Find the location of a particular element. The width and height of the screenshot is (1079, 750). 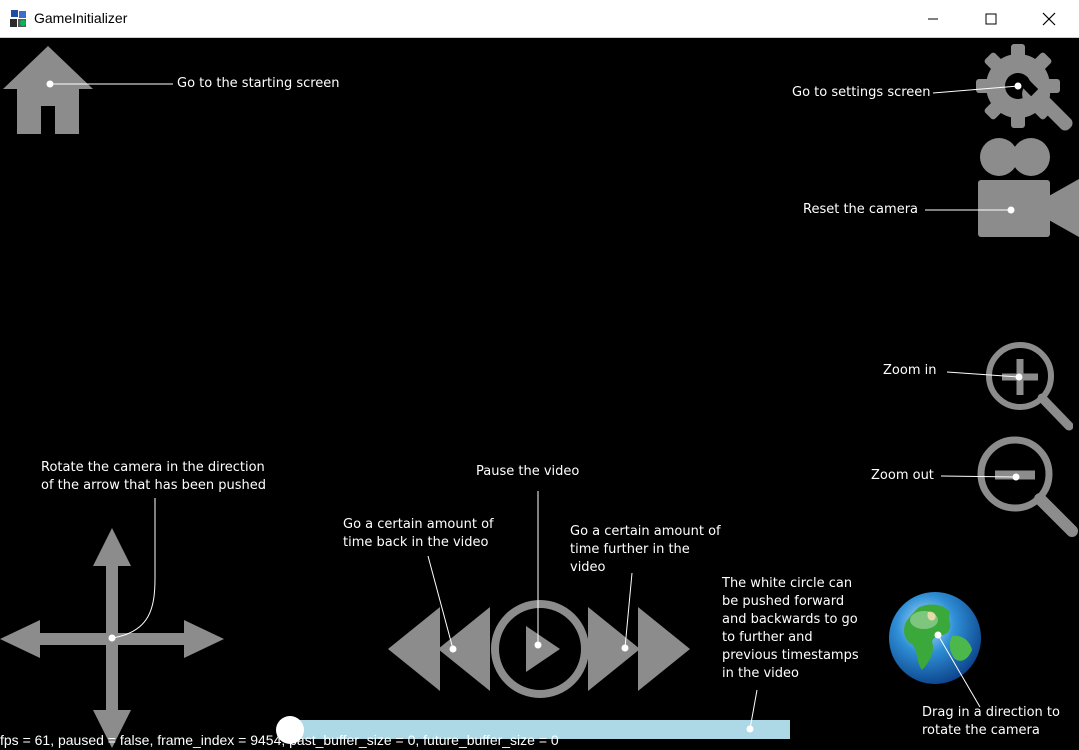

globe-icon is located at coordinates (935, 638).